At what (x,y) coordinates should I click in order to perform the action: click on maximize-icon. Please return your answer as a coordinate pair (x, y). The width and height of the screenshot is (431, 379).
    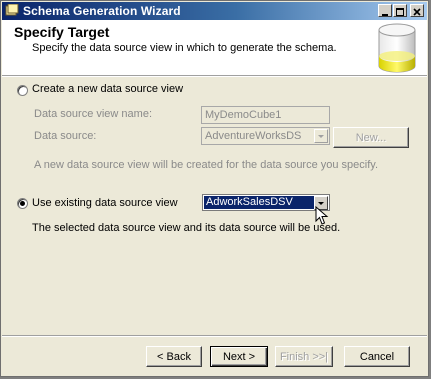
    Looking at the image, I should click on (400, 12).